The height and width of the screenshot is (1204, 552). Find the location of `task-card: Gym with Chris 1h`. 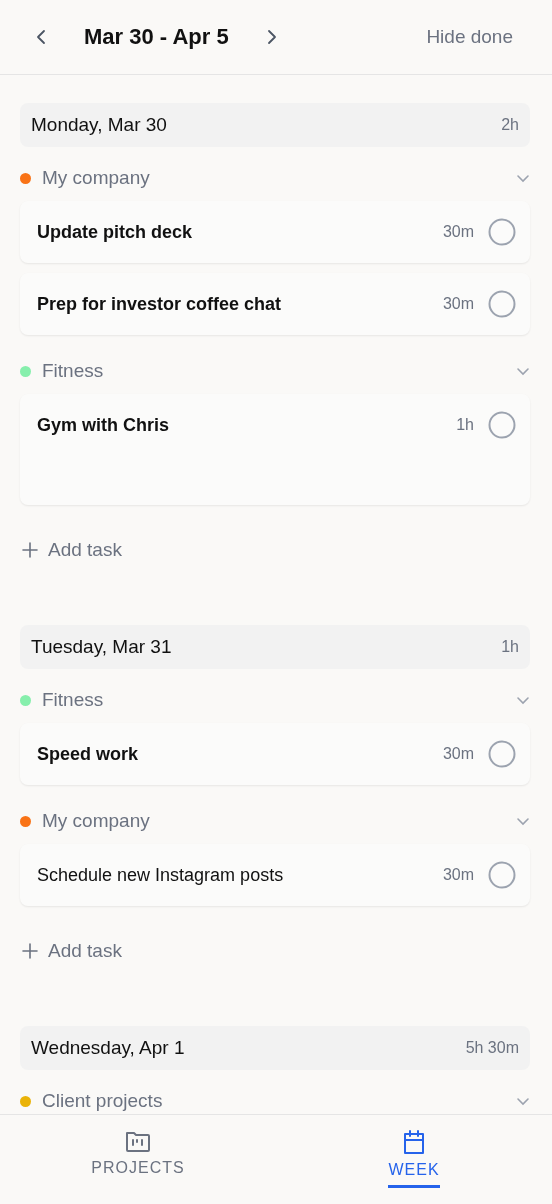

task-card: Gym with Chris 1h is located at coordinates (275, 449).